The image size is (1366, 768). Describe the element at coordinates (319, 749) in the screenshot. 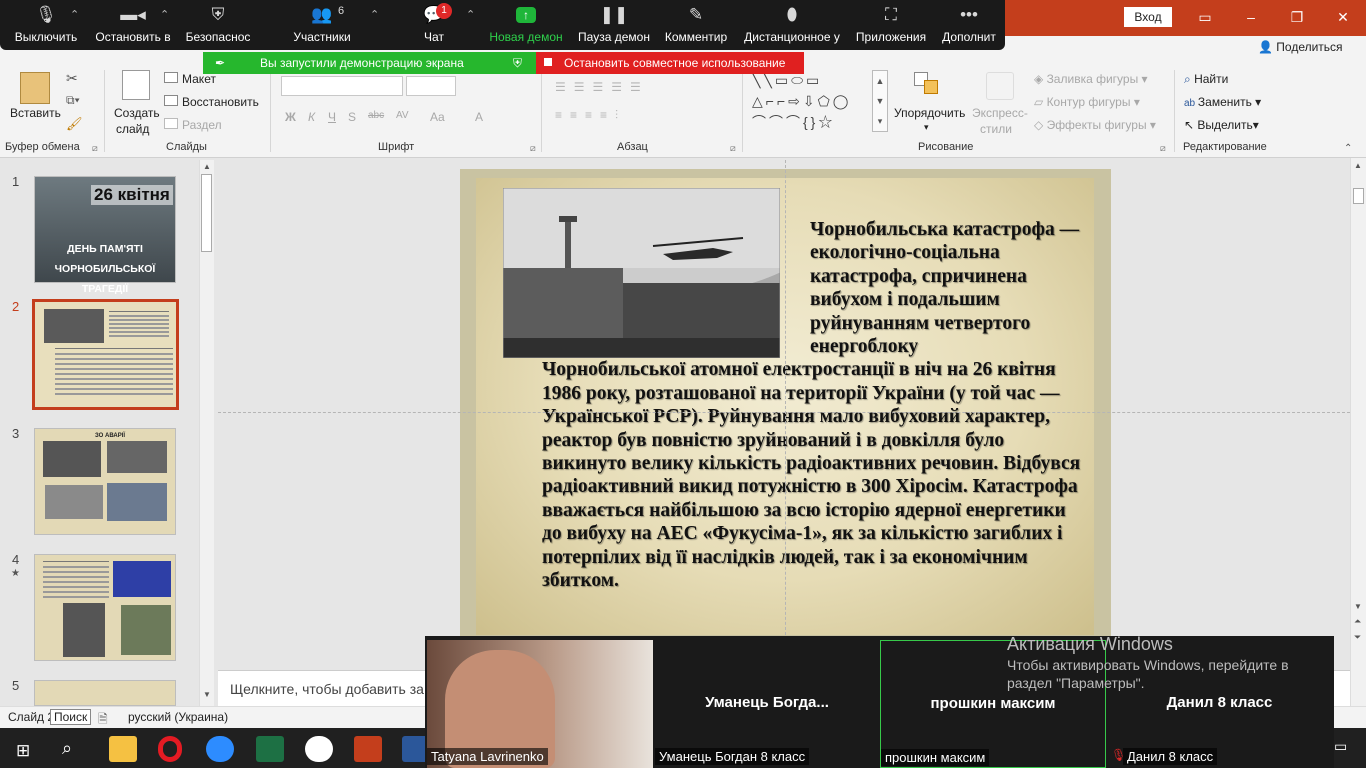

I see `media-player-icon` at that location.